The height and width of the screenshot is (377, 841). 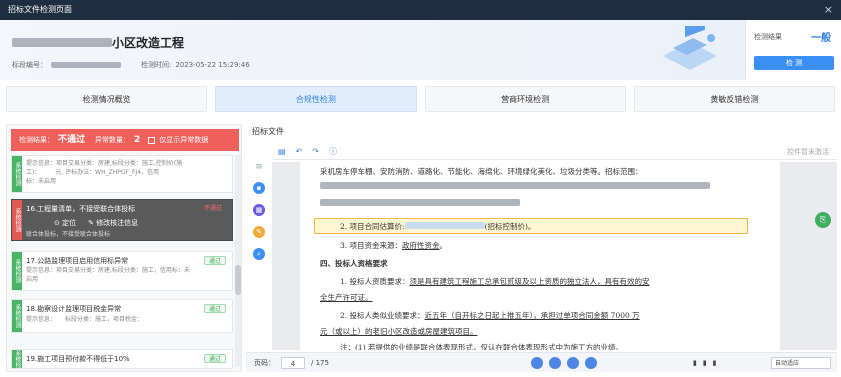 I want to click on project-meta: 标段编号： 检测时间: 2023-05-22 15:29:46, so click(x=131, y=65).